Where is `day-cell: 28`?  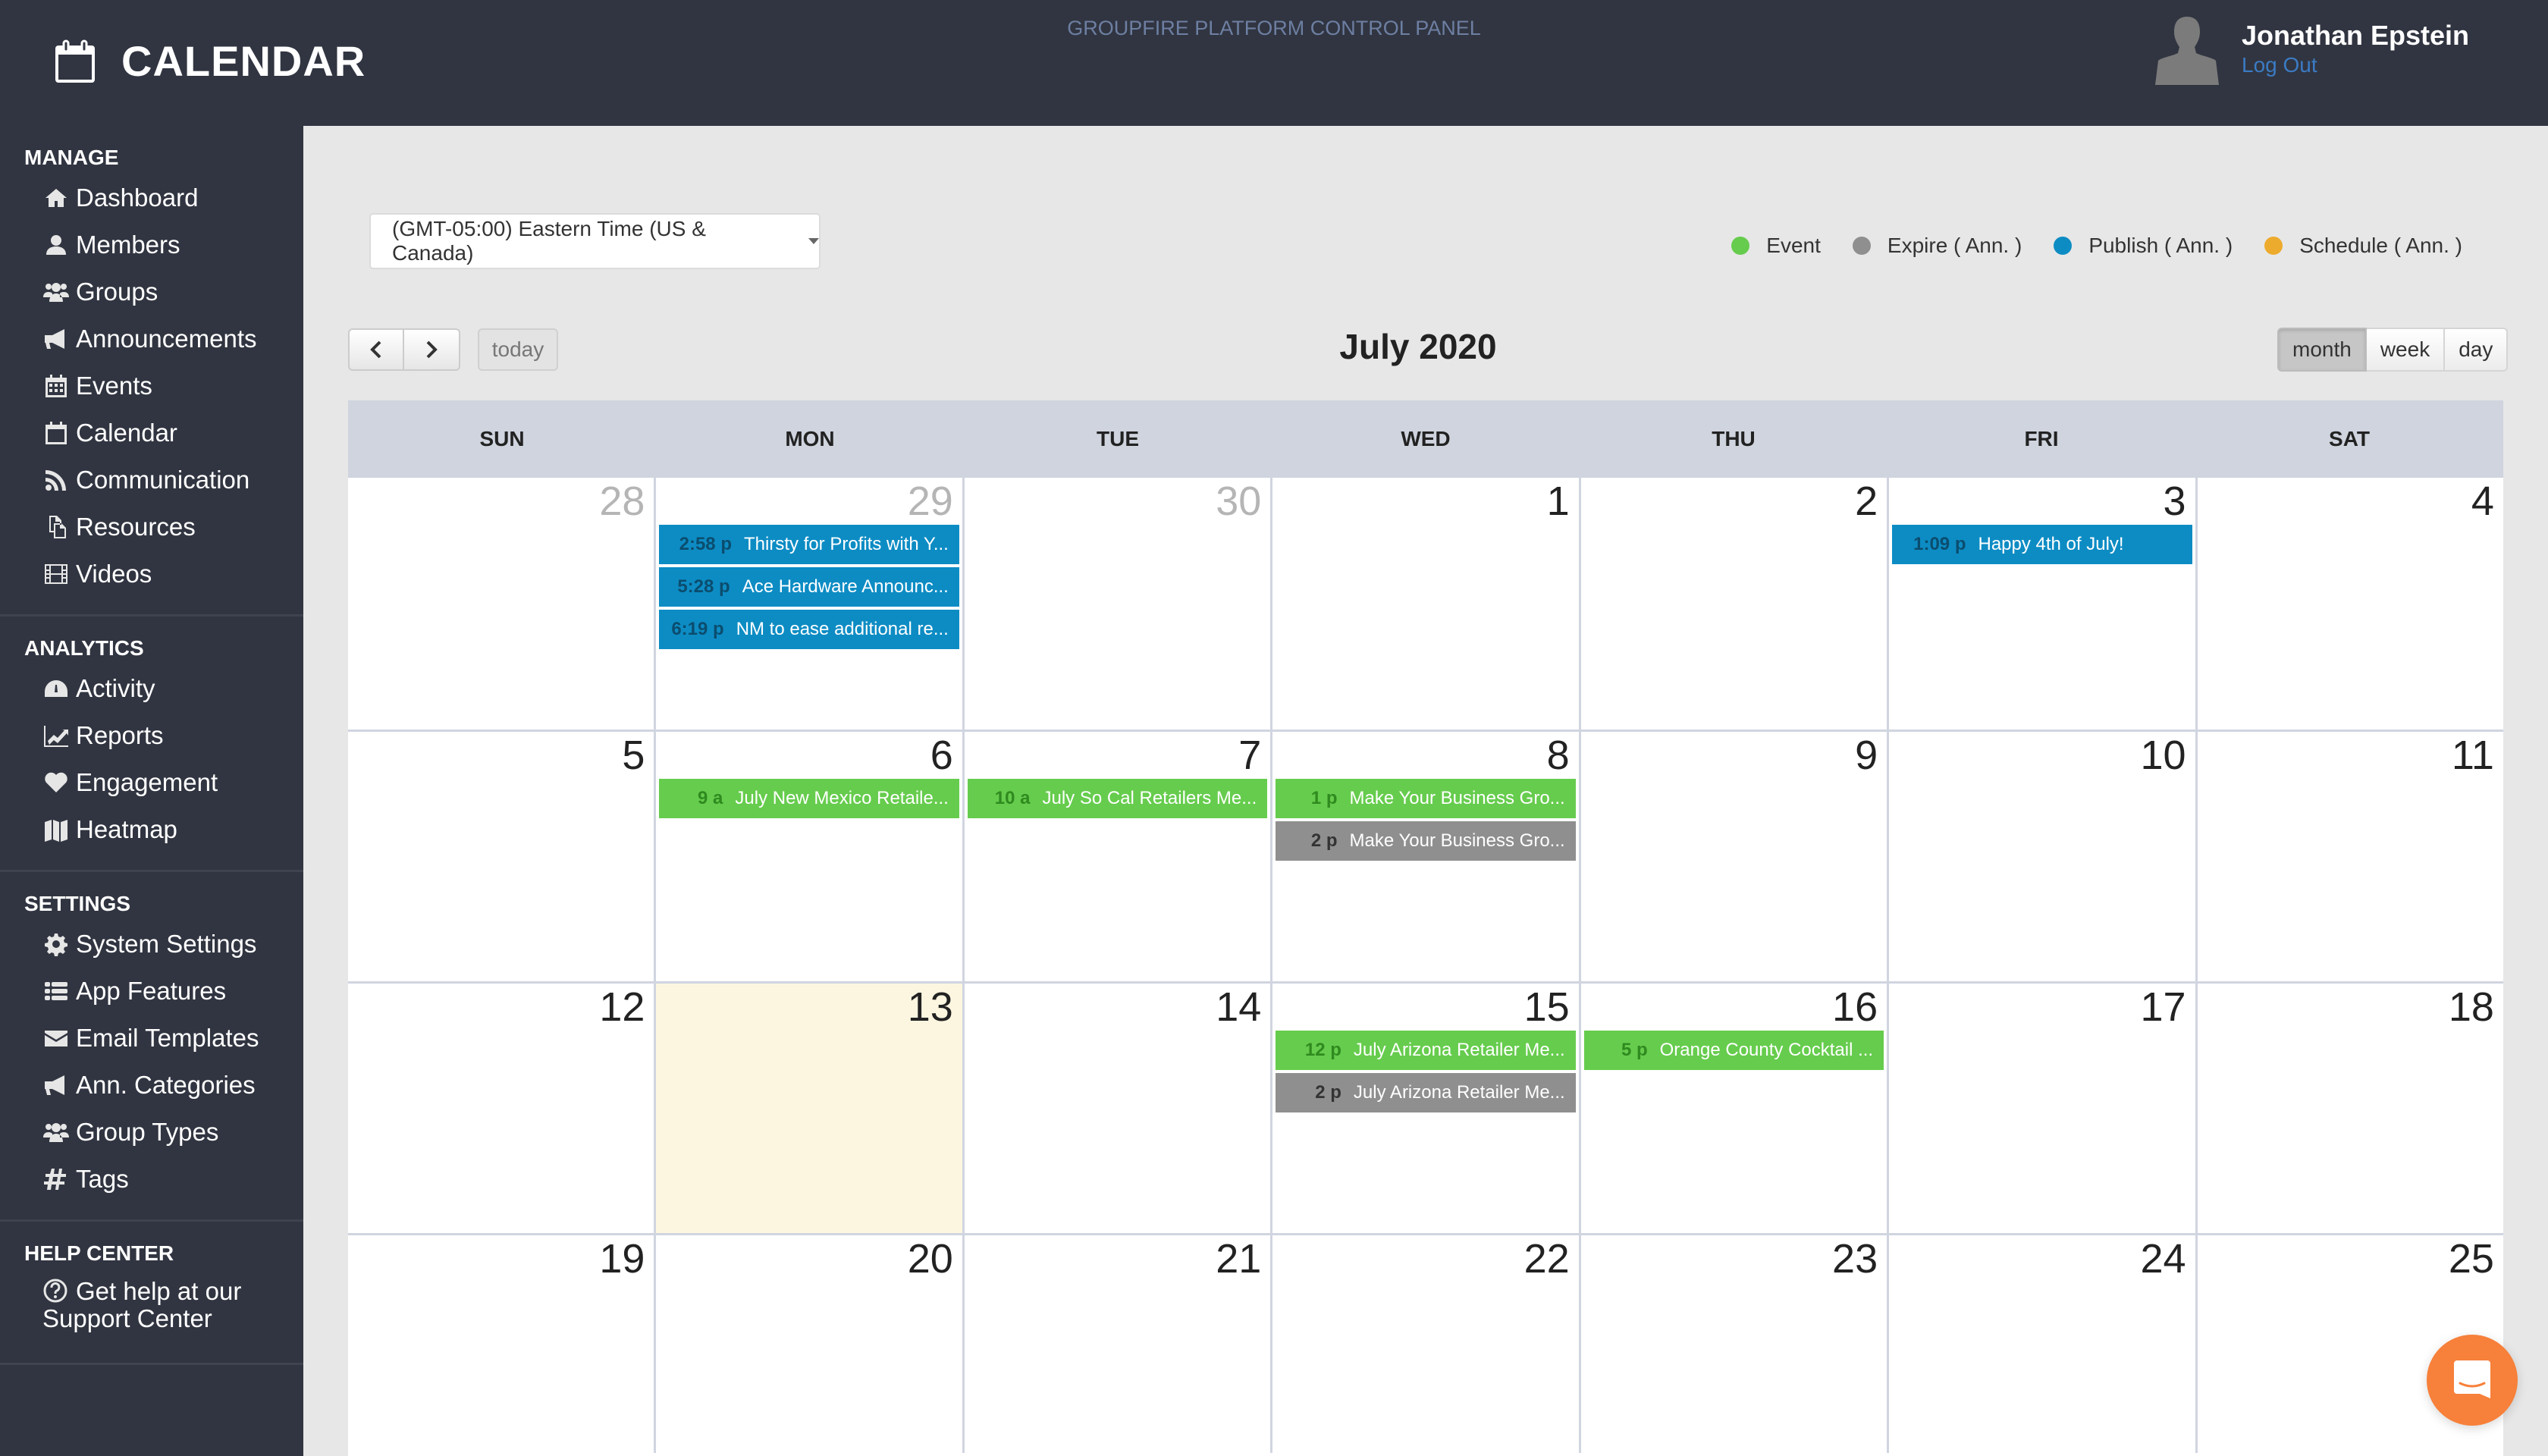 day-cell: 28 is located at coordinates (501, 604).